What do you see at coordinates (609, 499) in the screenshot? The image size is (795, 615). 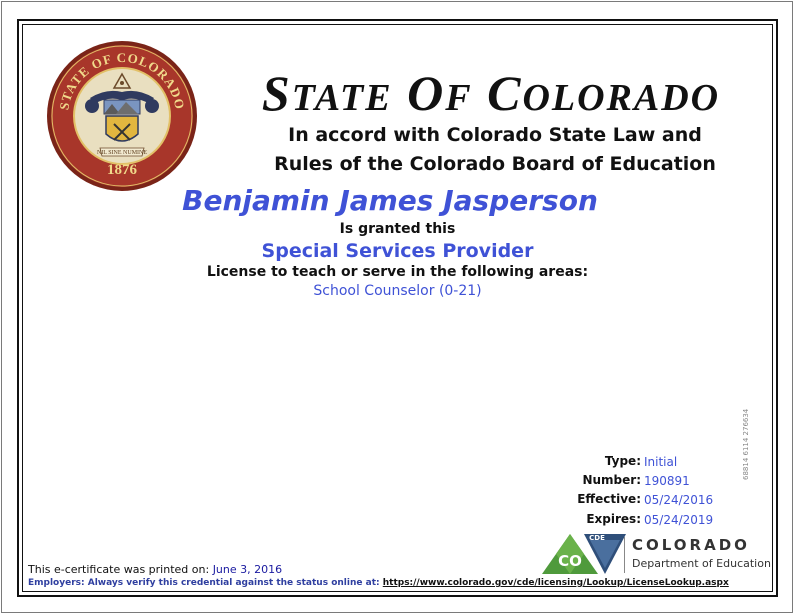 I see `effective-label: Effective:` at bounding box center [609, 499].